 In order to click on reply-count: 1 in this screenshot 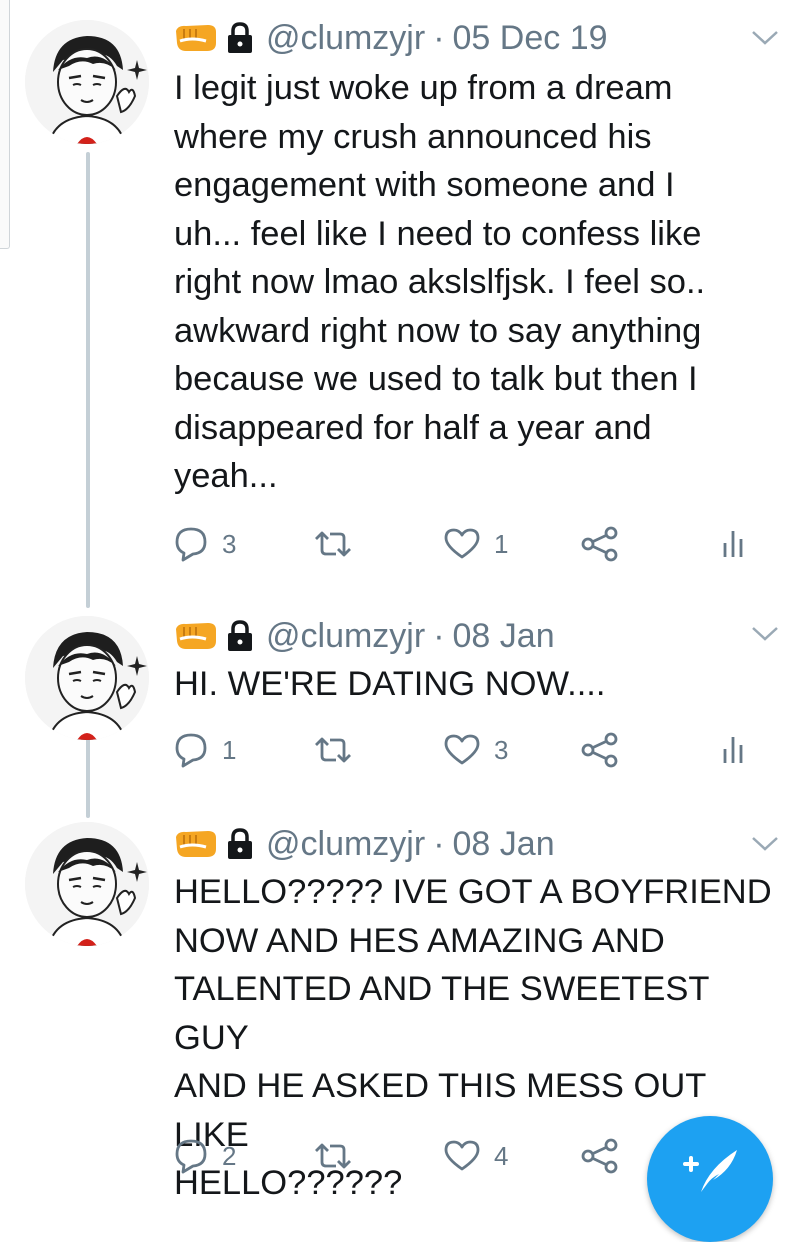, I will do `click(229, 749)`.